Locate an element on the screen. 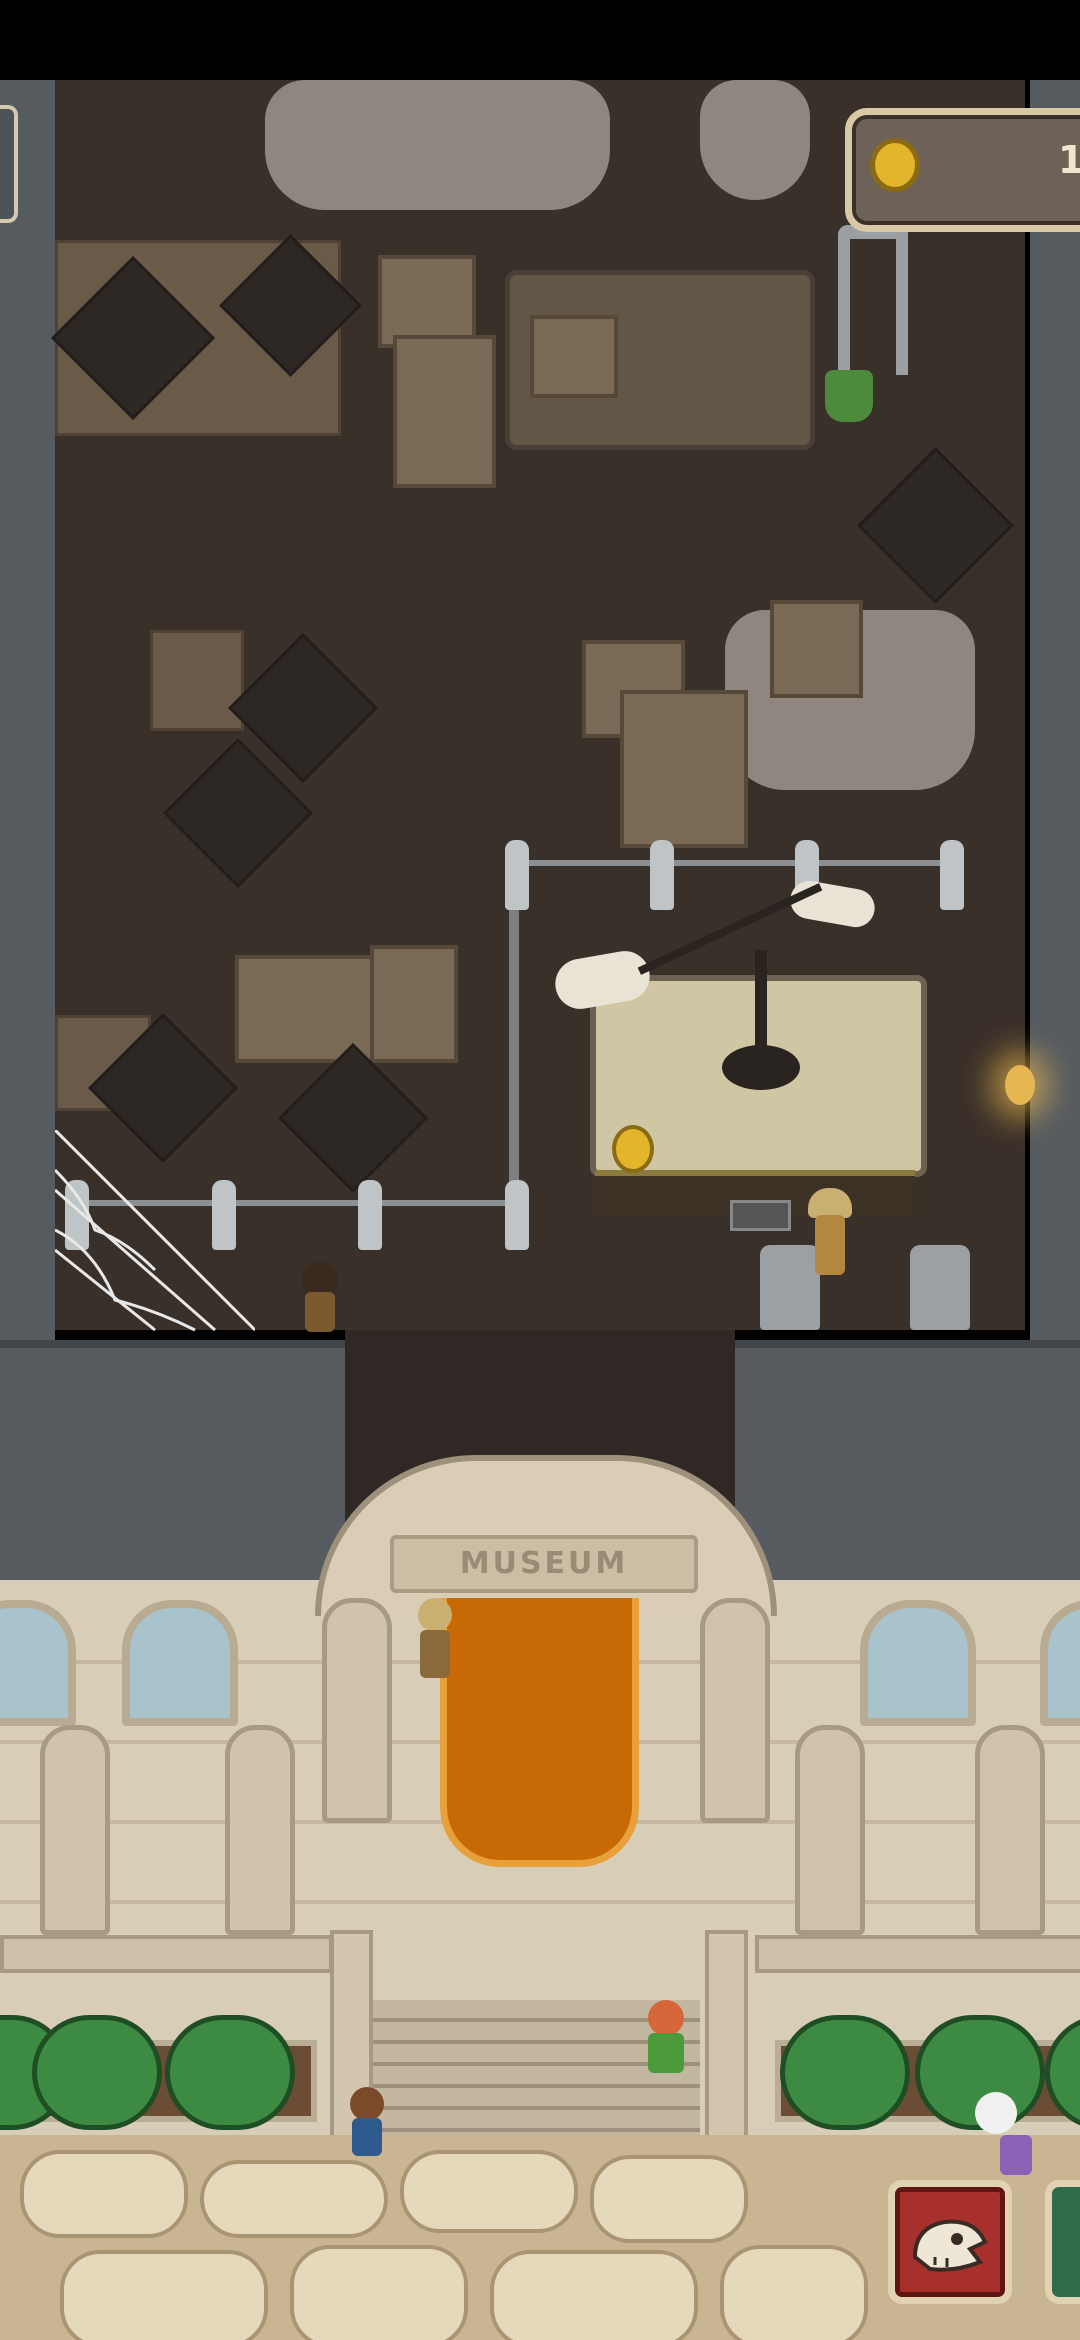 The image size is (1080, 2340). lower-left-wall is located at coordinates (172, 1464).